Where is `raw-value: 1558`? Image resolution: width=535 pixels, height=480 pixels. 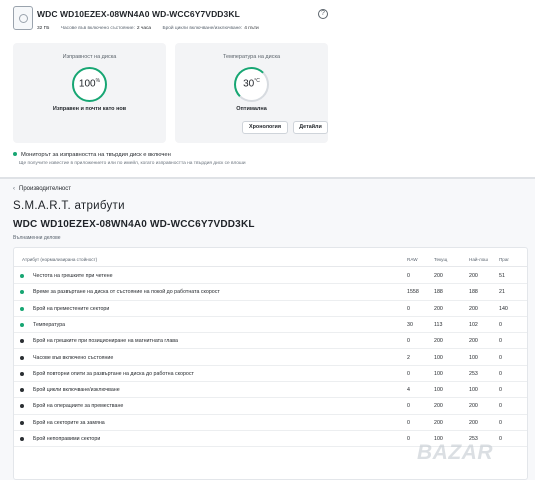
raw-value: 1558 is located at coordinates (413, 292).